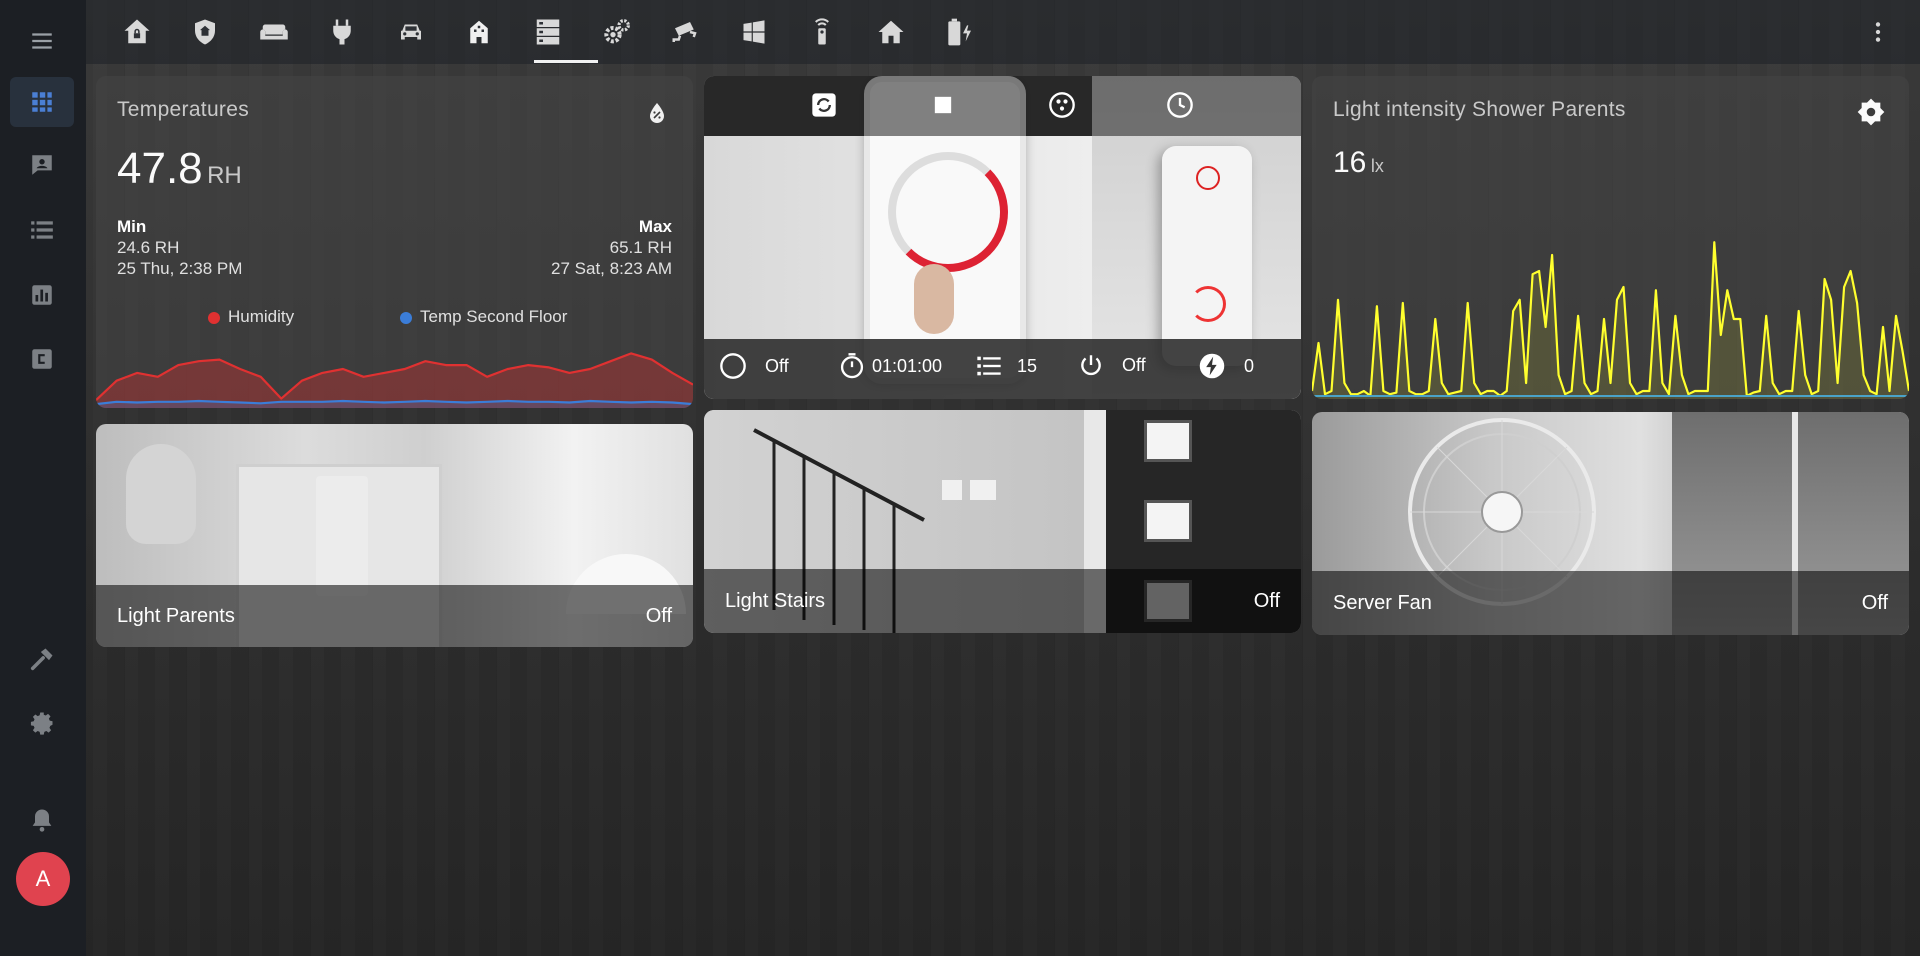 This screenshot has width=1920, height=956. I want to click on humidity-series-area, so click(394, 380).